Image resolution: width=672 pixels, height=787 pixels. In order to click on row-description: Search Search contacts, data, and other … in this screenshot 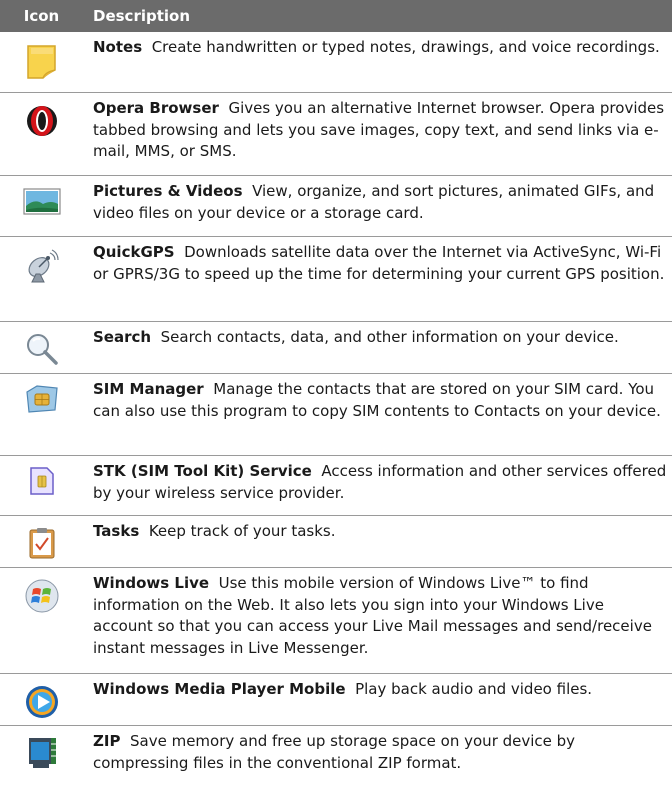, I will do `click(377, 347)`.